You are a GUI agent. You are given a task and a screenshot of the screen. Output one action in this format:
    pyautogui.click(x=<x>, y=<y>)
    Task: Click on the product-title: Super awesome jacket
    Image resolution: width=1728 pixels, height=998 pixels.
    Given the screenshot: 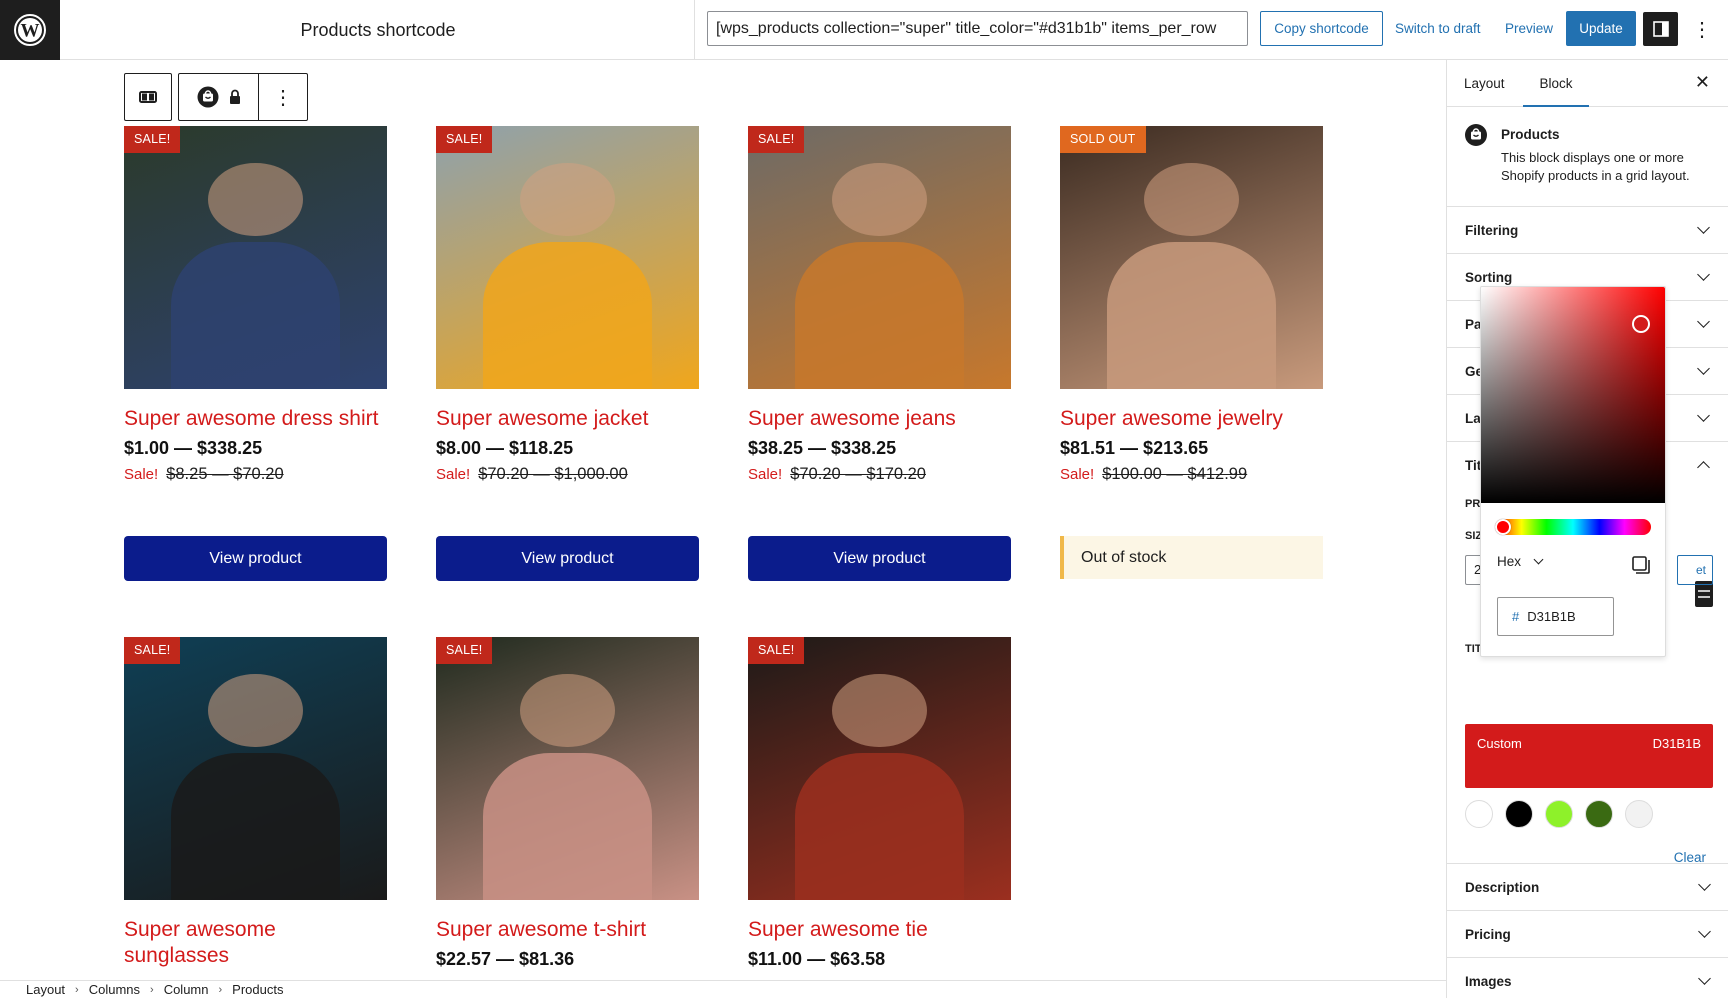 What is the action you would take?
    pyautogui.click(x=567, y=419)
    